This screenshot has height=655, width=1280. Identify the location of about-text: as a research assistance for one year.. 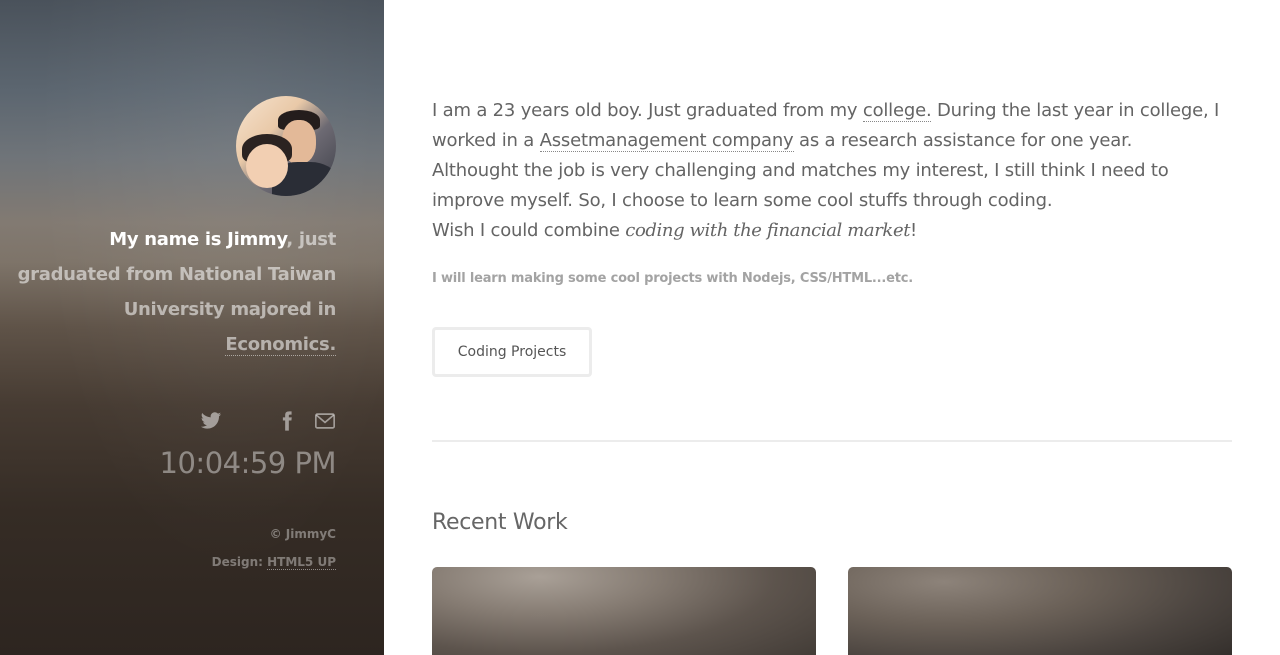
(963, 140).